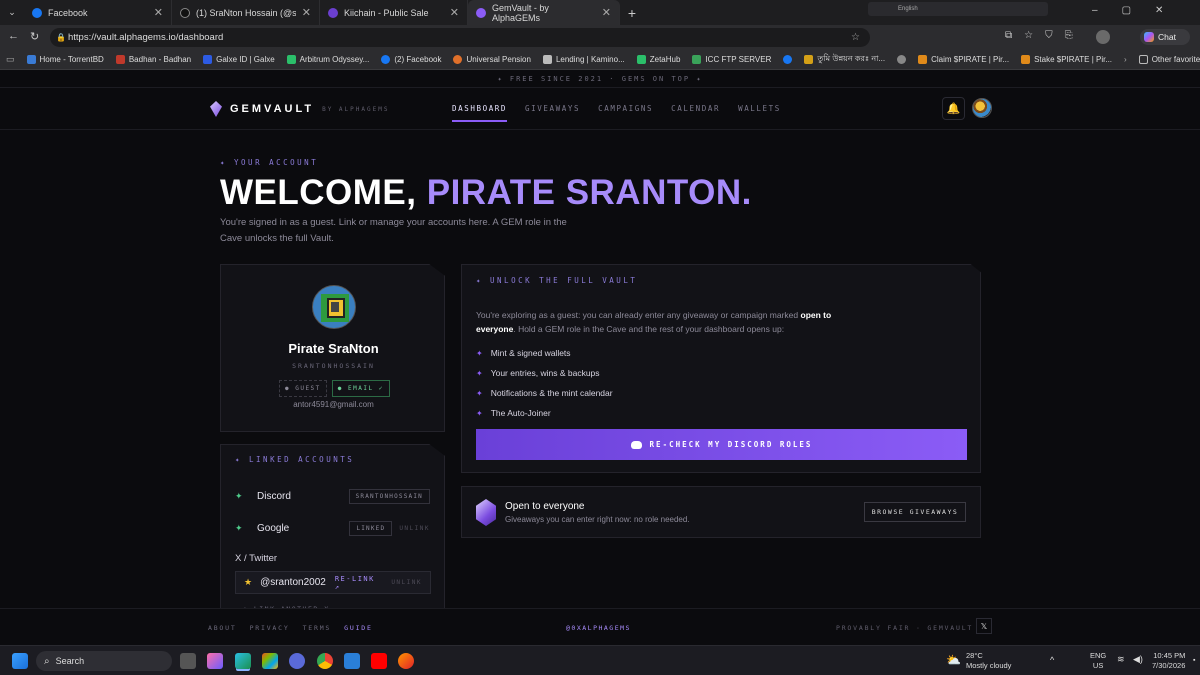 The width and height of the screenshot is (1200, 675). I want to click on list-item: ✦ Notifications & the mint calendar, so click(544, 393).